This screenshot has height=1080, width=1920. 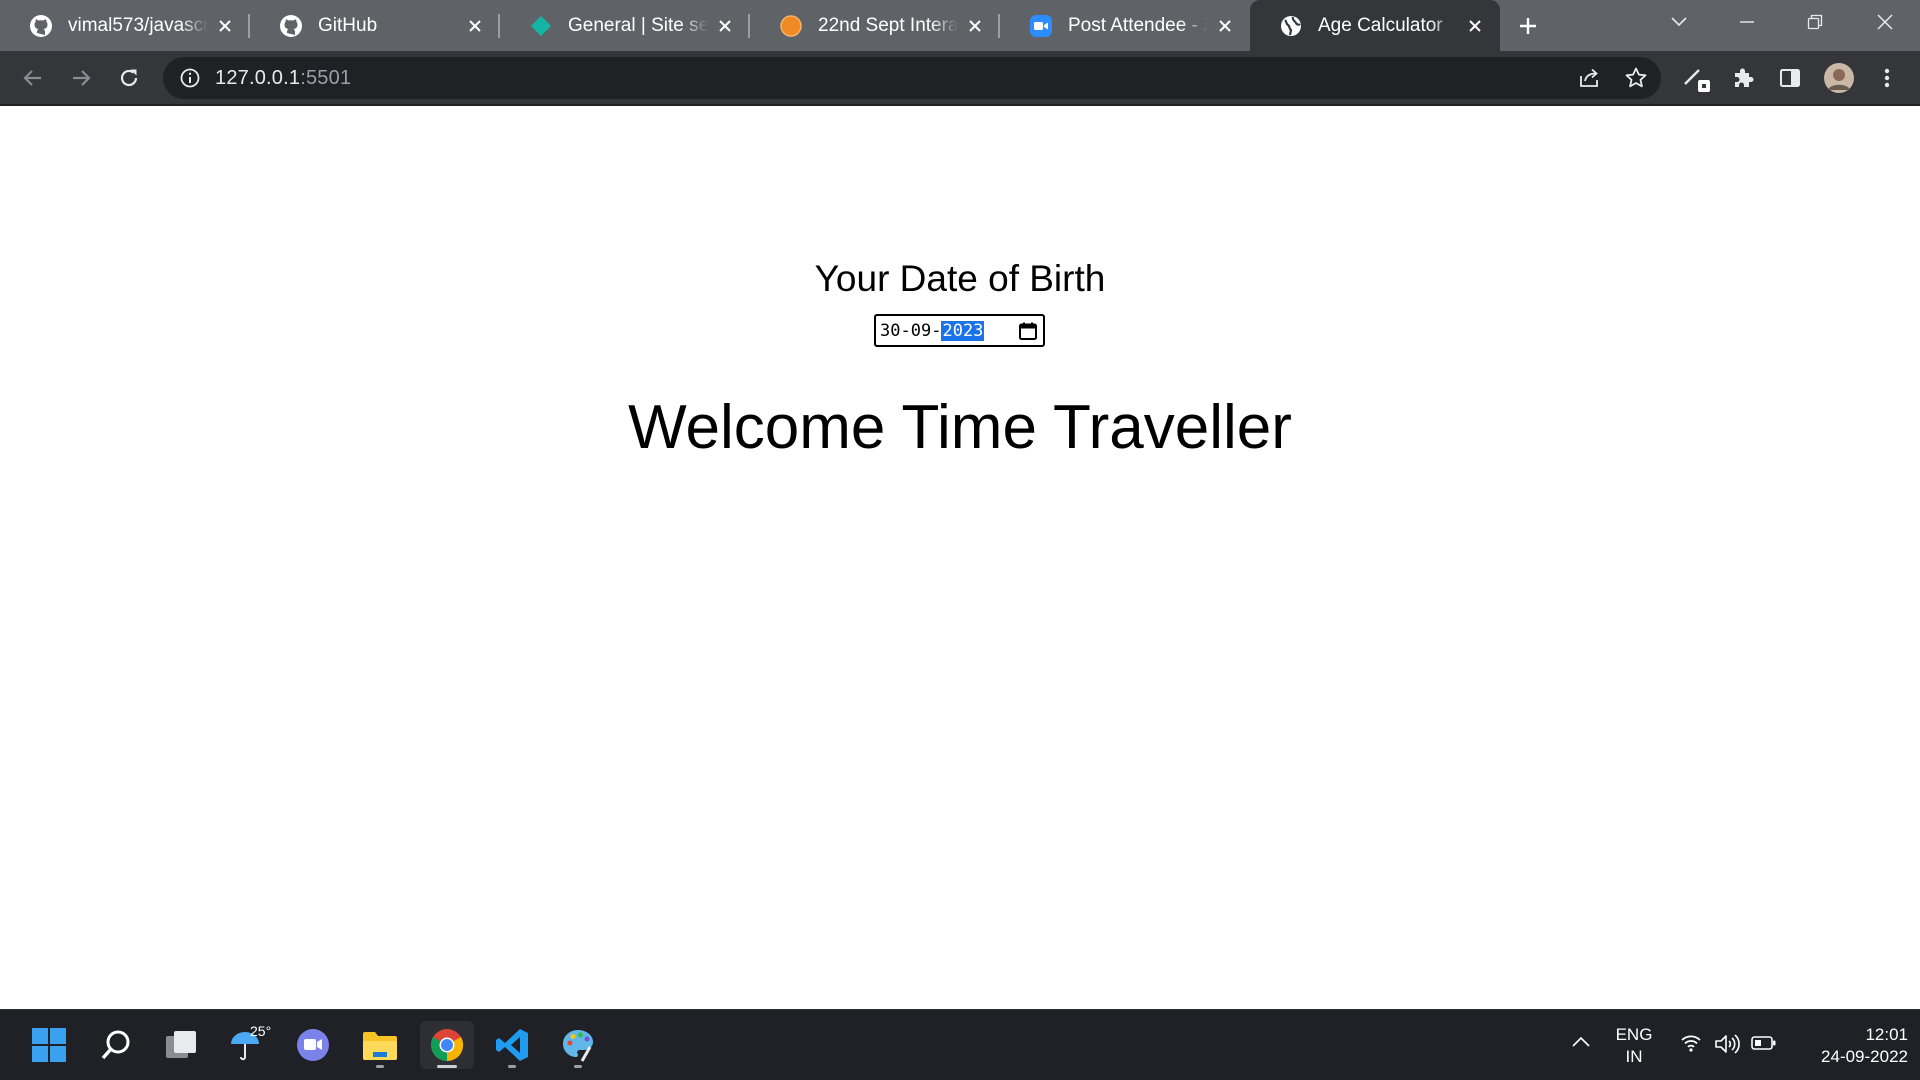 What do you see at coordinates (1291, 26) in the screenshot?
I see `globe-icon` at bounding box center [1291, 26].